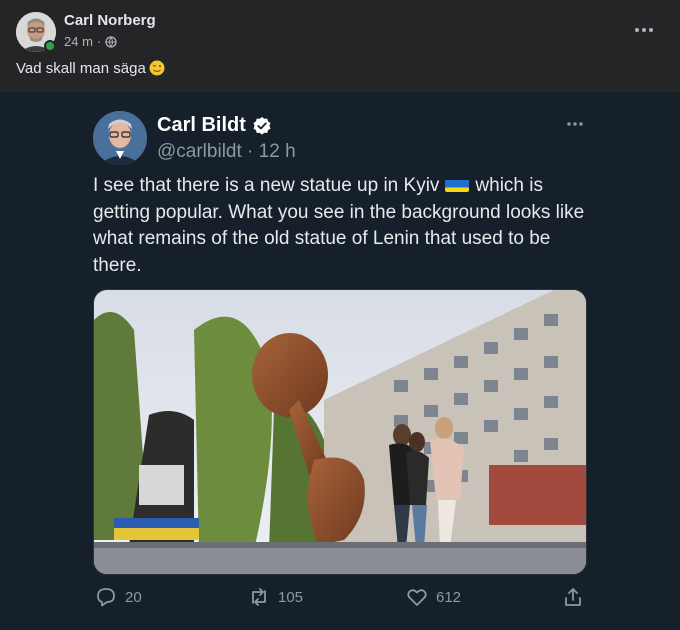 The image size is (680, 630). I want to click on retweet-count: 105, so click(291, 597).